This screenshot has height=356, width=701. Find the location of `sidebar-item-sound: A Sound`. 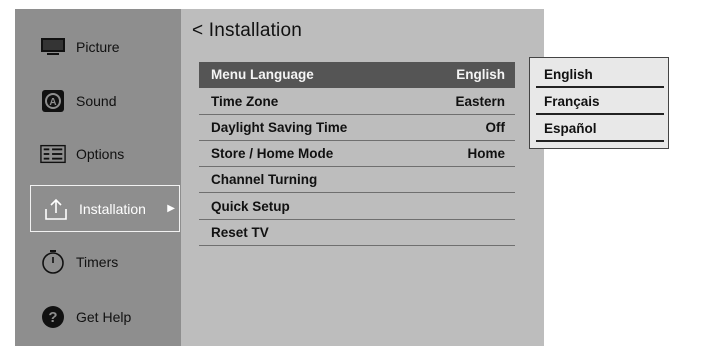

sidebar-item-sound: A Sound is located at coordinates (98, 101).